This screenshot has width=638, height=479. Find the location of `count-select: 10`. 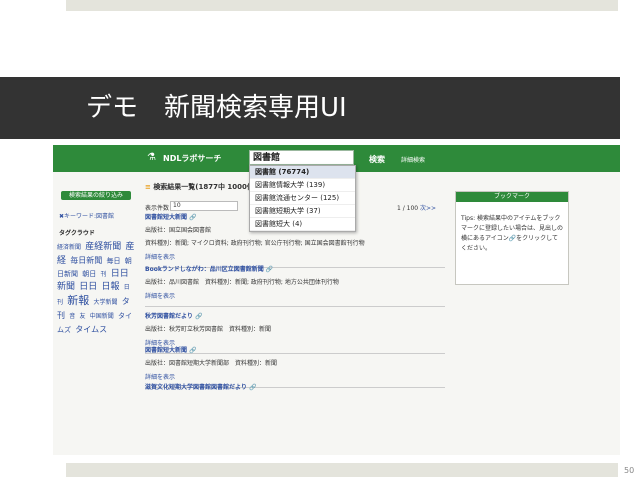

count-select: 10 is located at coordinates (204, 206).